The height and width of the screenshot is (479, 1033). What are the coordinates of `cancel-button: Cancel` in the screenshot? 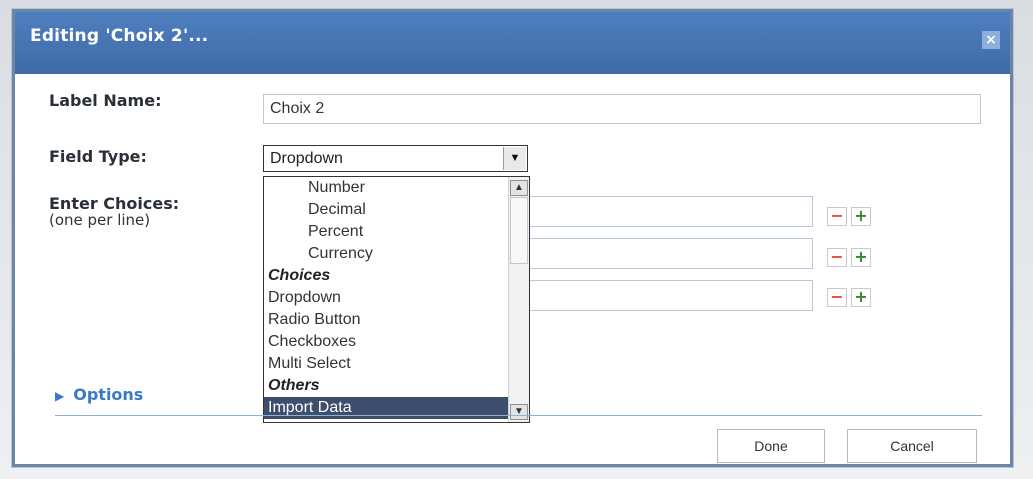 It's located at (912, 446).